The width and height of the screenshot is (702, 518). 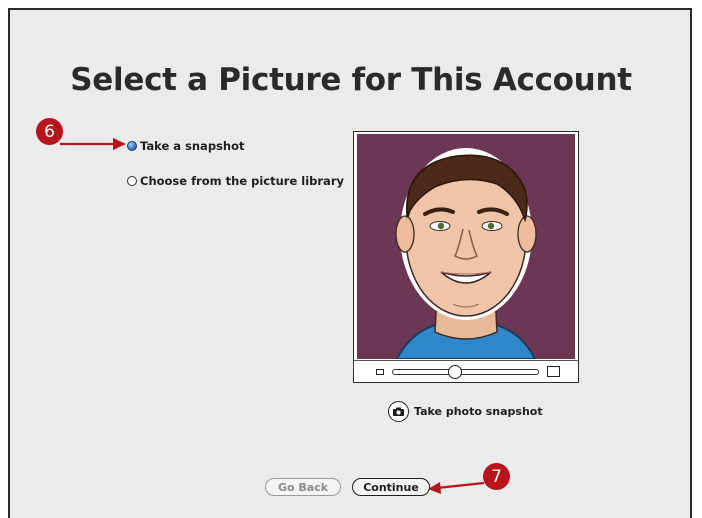 I want to click on zoom-in-icon, so click(x=553, y=371).